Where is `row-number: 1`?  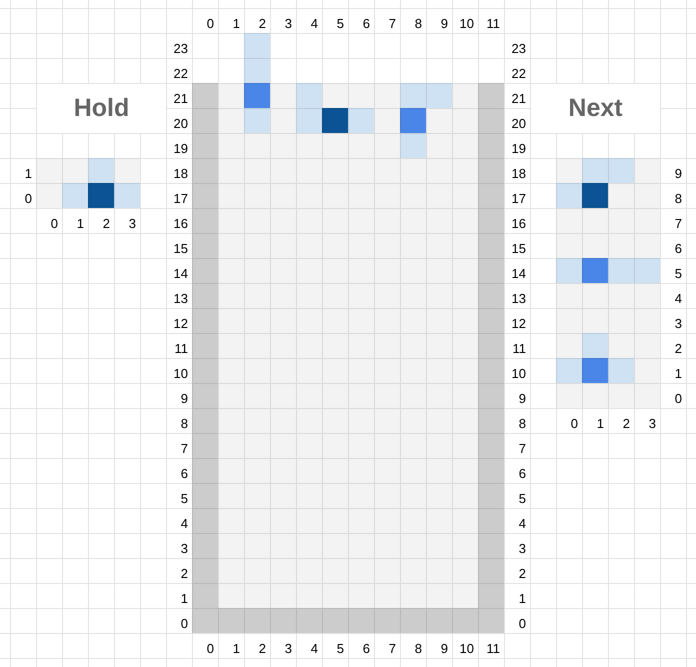 row-number: 1 is located at coordinates (678, 373).